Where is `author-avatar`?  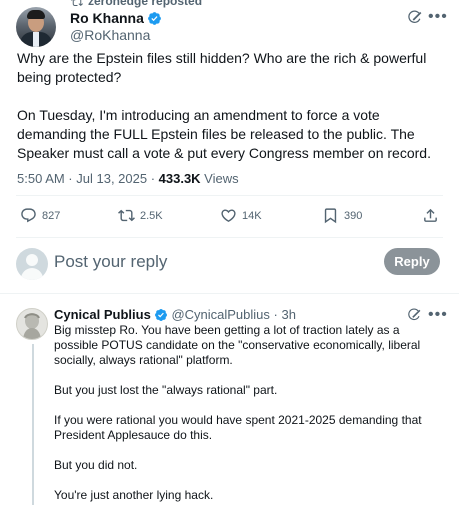
author-avatar is located at coordinates (36, 27).